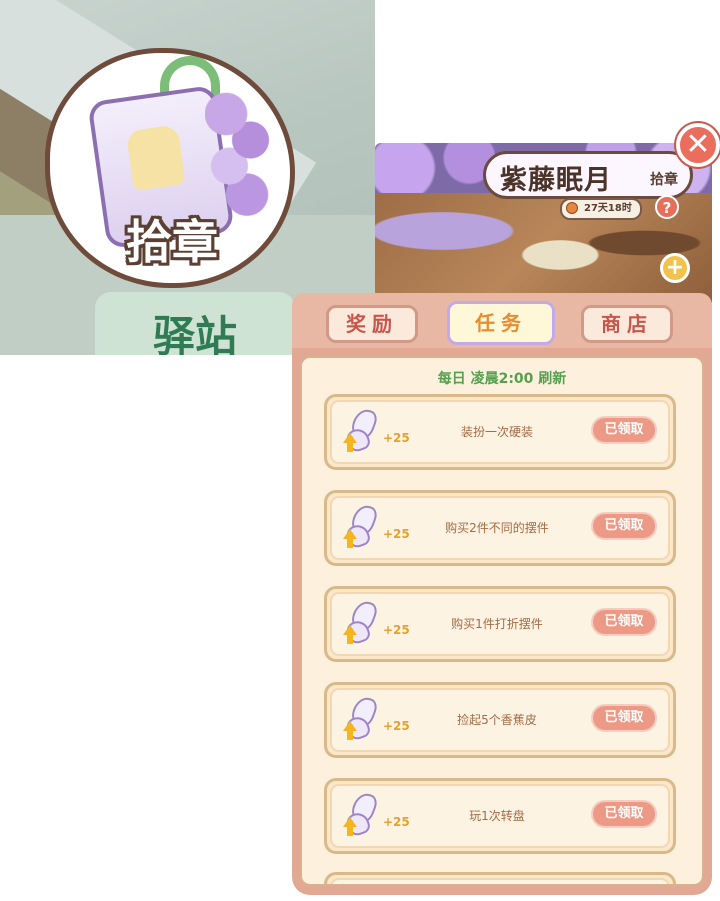 The image size is (720, 901). I want to click on title-plate: 紫藤眠月 拾章, so click(588, 175).